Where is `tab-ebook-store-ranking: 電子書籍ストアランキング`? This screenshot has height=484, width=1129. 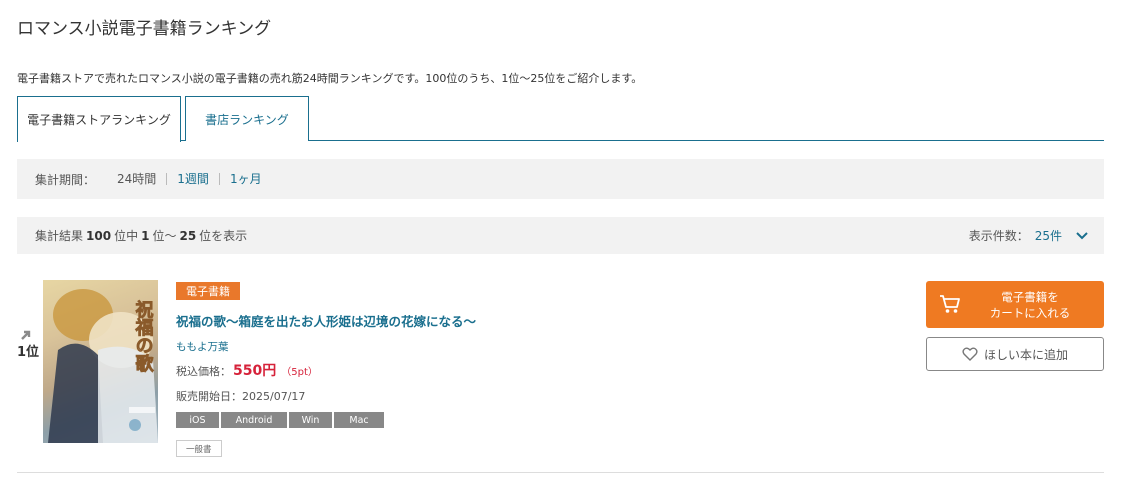
tab-ebook-store-ranking: 電子書籍ストアランキング is located at coordinates (99, 119).